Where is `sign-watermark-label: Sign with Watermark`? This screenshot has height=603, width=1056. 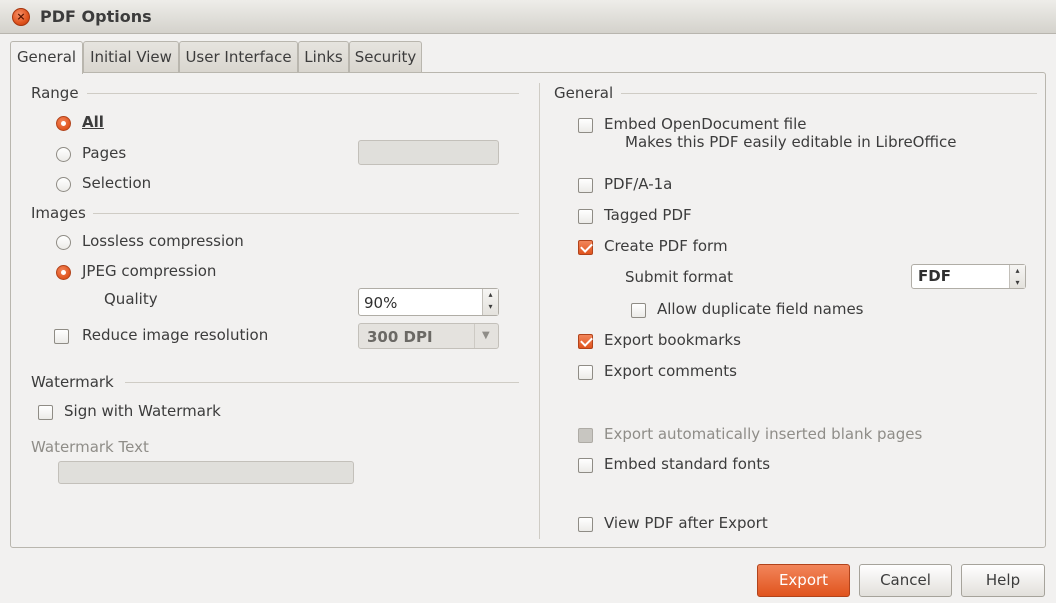 sign-watermark-label: Sign with Watermark is located at coordinates (142, 411).